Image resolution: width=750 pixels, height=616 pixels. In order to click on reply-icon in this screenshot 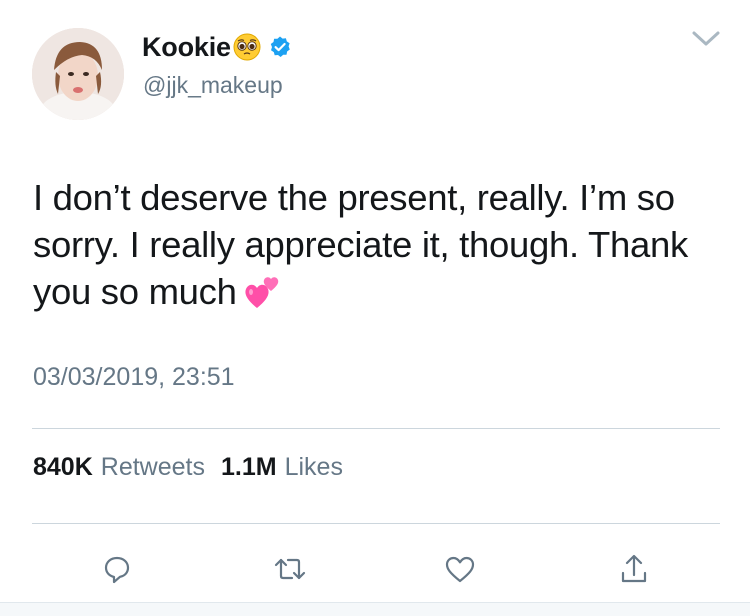, I will do `click(117, 570)`.